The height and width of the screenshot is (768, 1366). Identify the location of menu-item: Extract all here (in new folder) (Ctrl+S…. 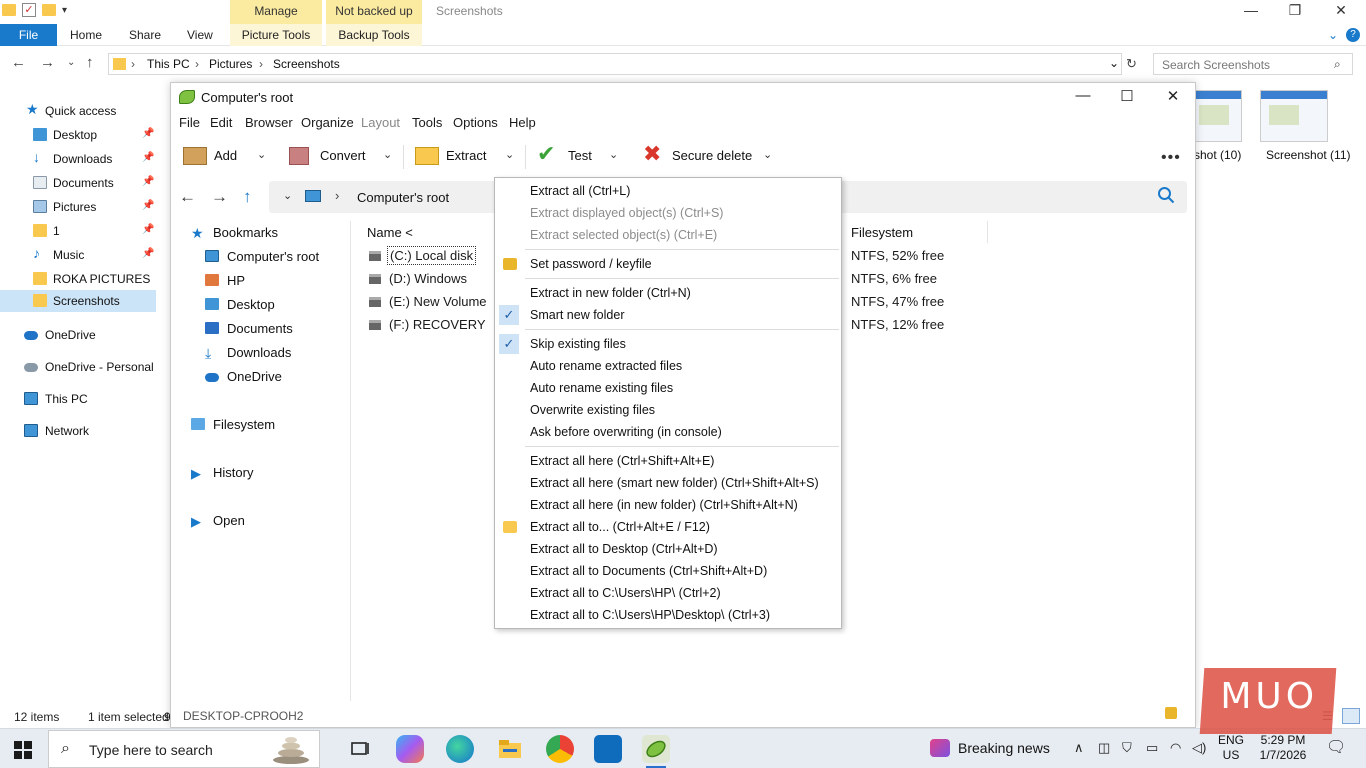
(668, 505).